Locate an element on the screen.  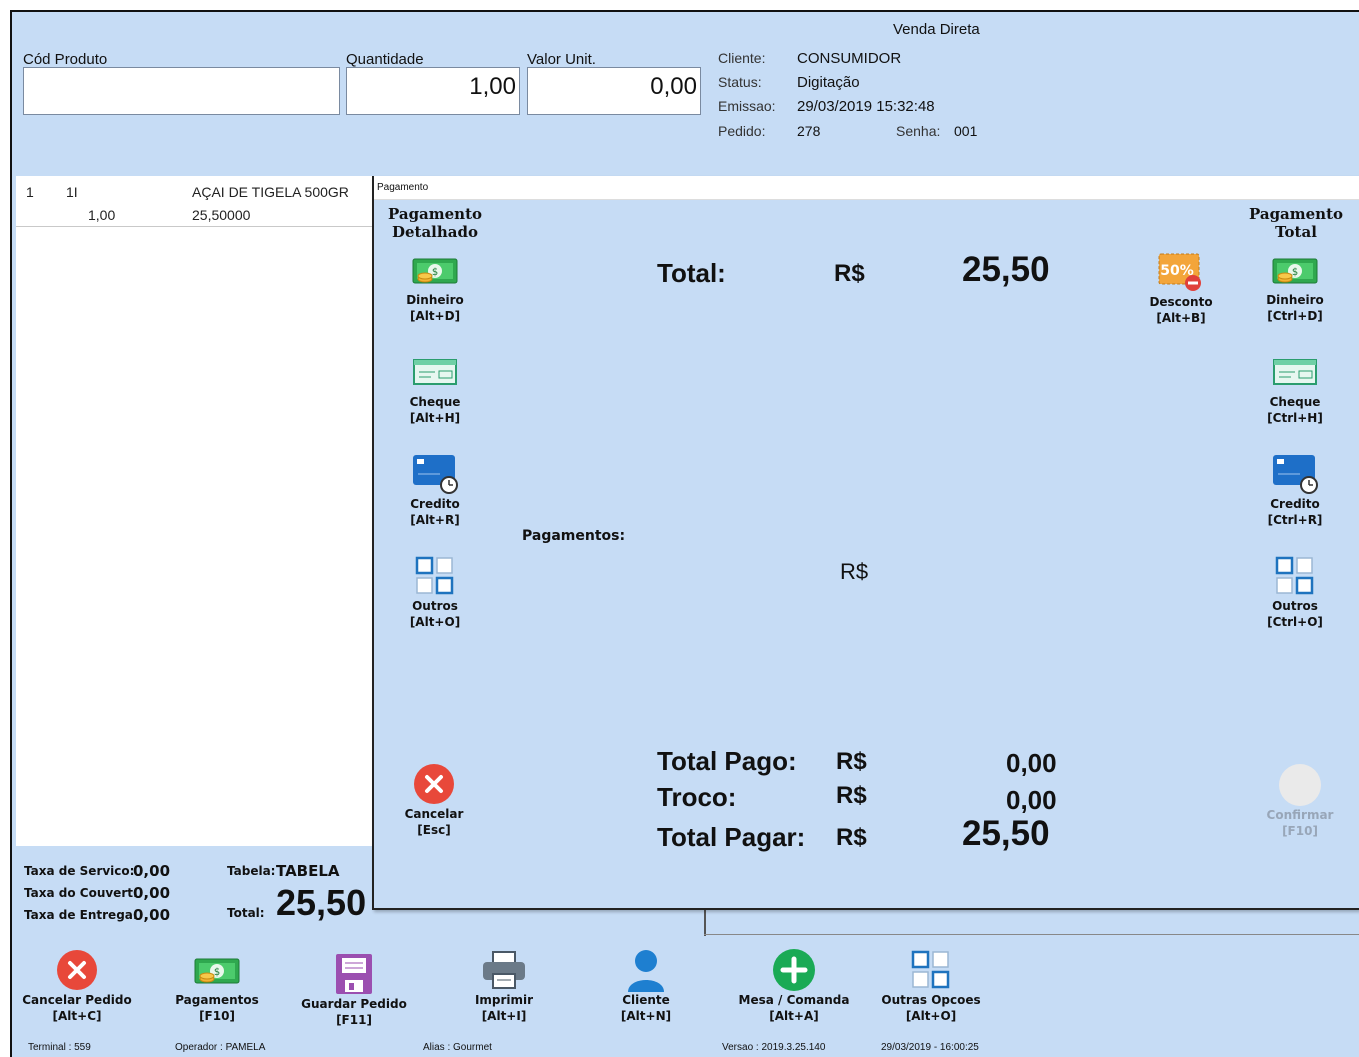
cheque-total-button: Cheque [Ctrl+H] is located at coordinates (1295, 388).